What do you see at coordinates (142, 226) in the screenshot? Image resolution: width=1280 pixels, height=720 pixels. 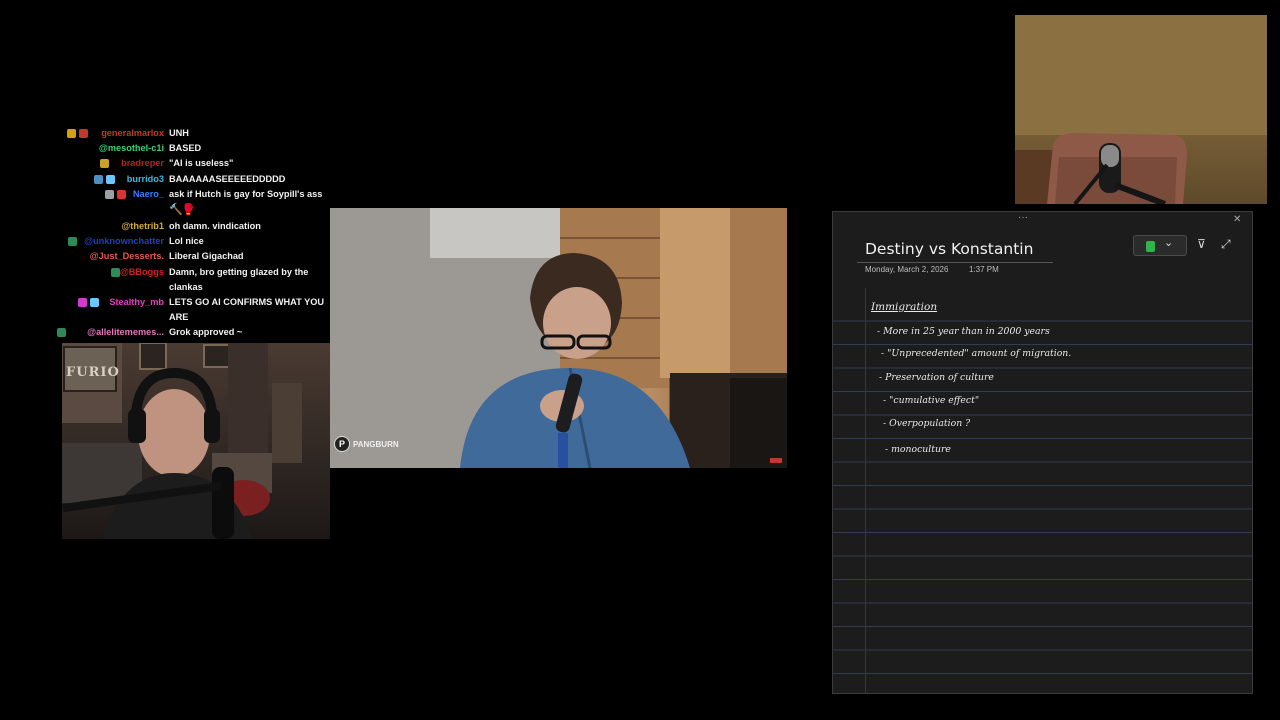 I see `chat-username: @thetrib1` at bounding box center [142, 226].